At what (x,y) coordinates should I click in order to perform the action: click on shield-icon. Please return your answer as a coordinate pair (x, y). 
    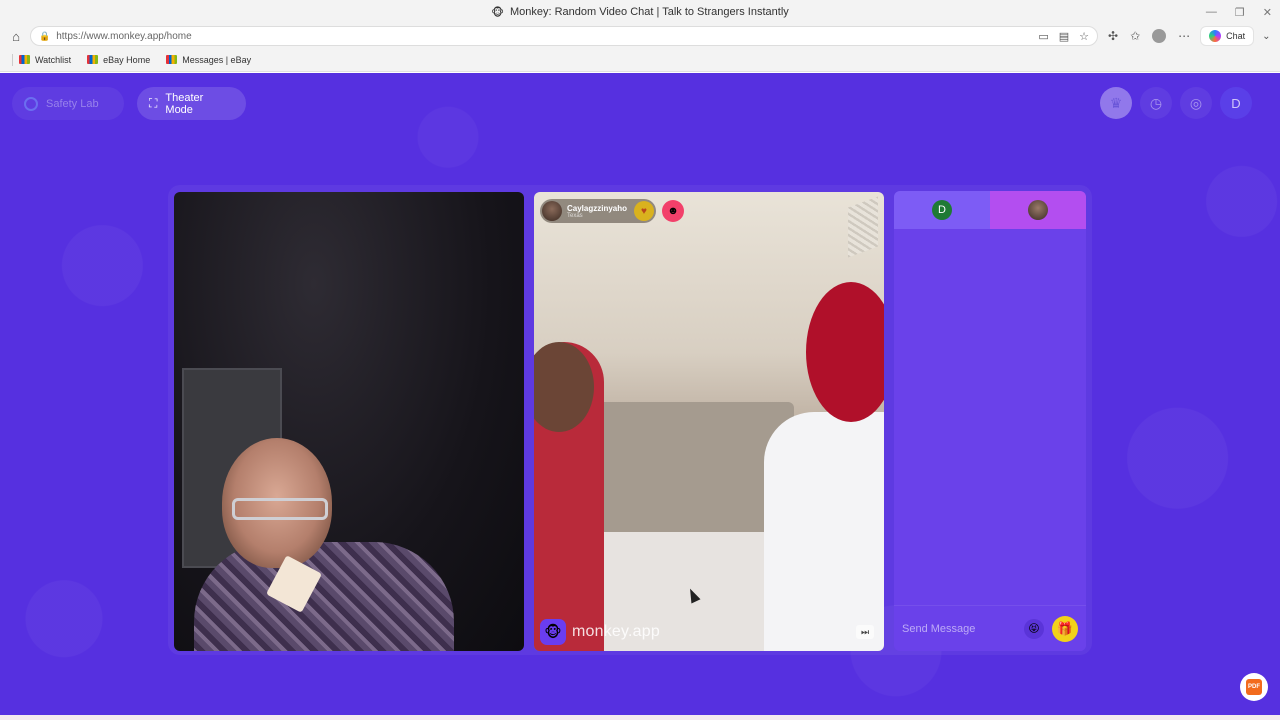
    Looking at the image, I should click on (31, 103).